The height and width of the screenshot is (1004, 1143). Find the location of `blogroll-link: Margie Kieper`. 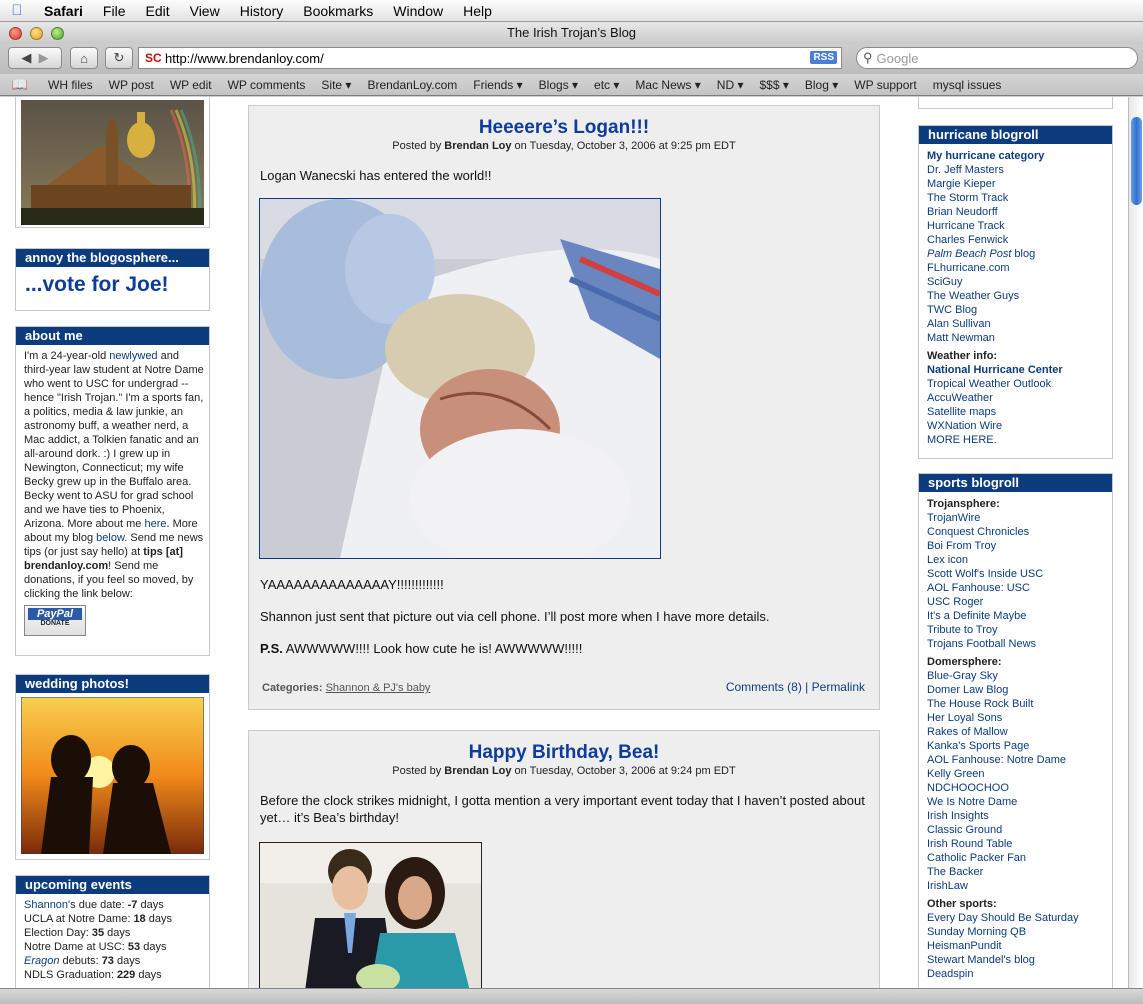

blogroll-link: Margie Kieper is located at coordinates (1019, 184).